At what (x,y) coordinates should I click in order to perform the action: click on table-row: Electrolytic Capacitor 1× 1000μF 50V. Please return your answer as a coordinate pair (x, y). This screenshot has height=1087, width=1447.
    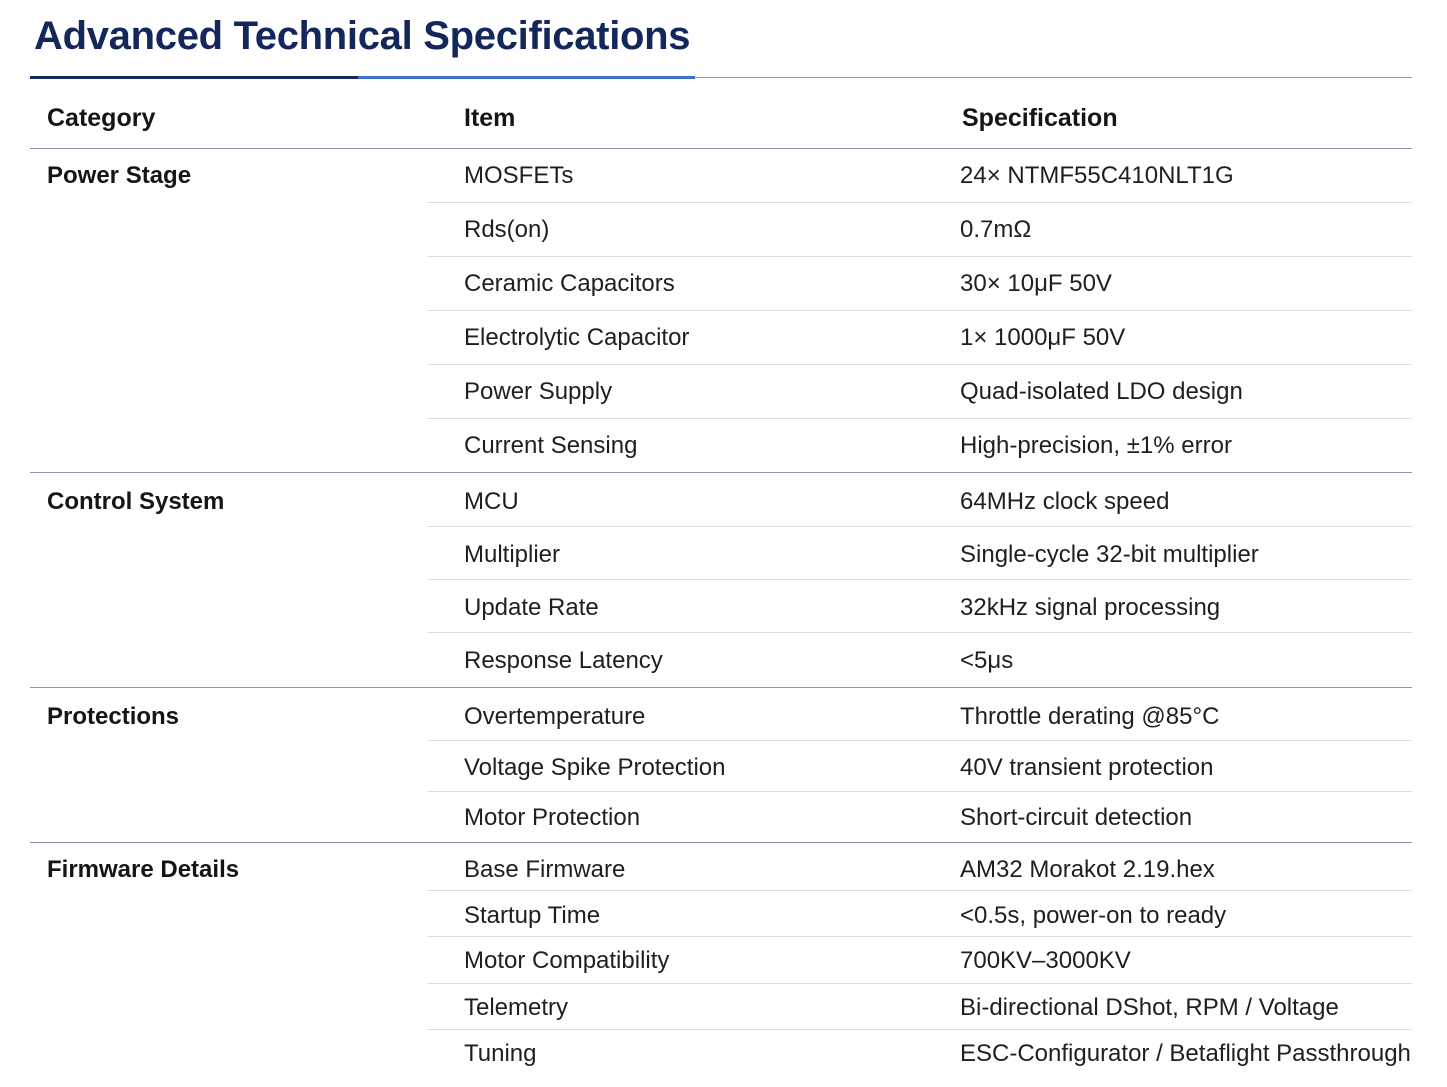
    Looking at the image, I should click on (919, 338).